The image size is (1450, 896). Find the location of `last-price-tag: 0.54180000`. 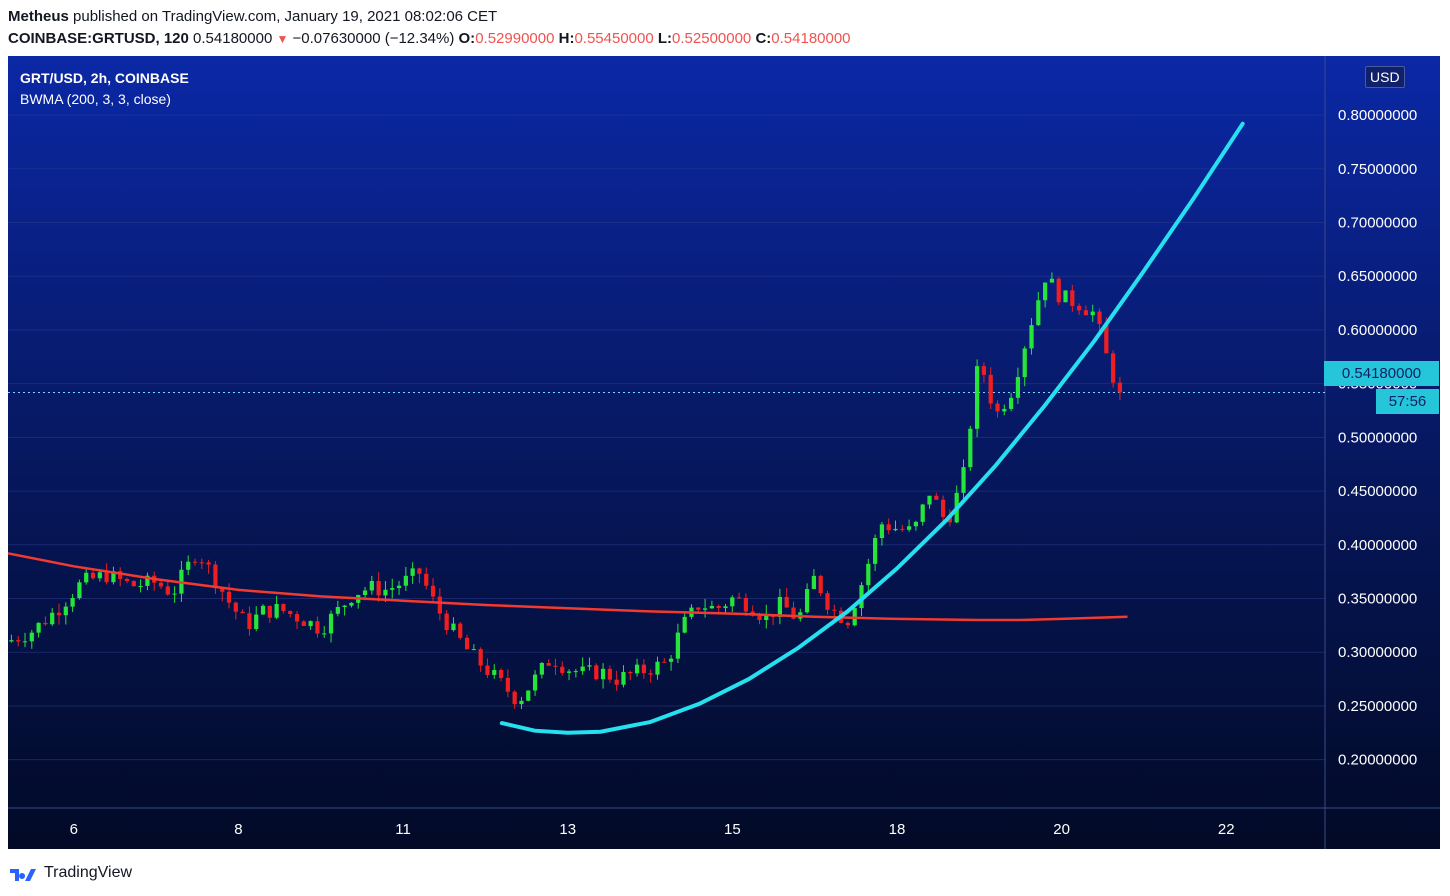

last-price-tag: 0.54180000 is located at coordinates (1381, 373).